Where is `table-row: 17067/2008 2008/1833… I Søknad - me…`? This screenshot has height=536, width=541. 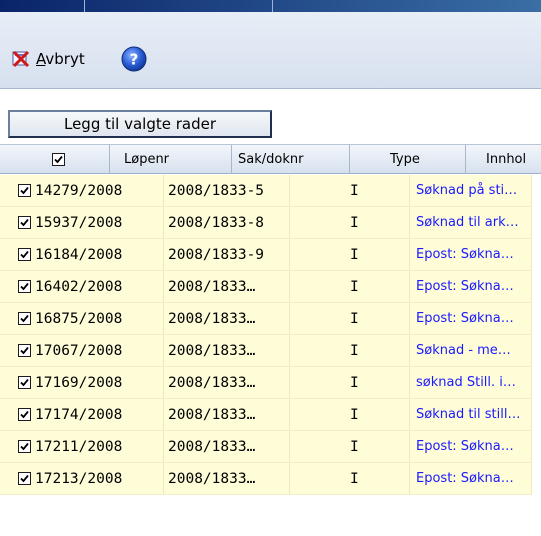
table-row: 17067/2008 2008/1833… I Søknad - me… is located at coordinates (270, 351).